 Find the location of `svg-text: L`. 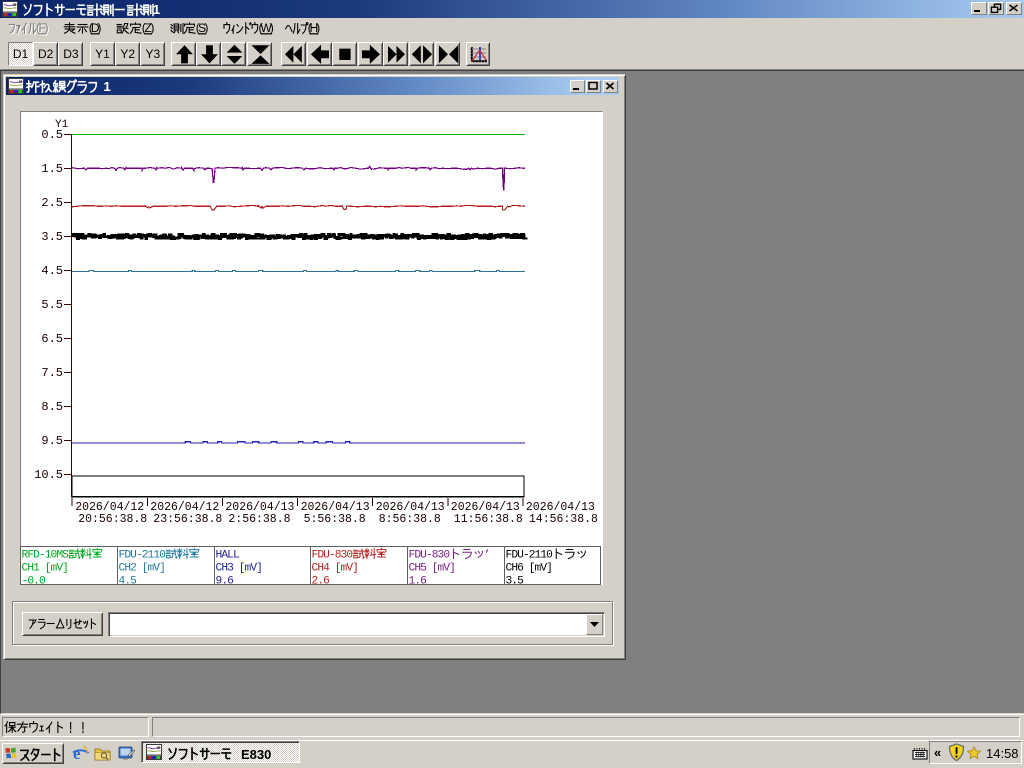

svg-text: L is located at coordinates (236, 555).